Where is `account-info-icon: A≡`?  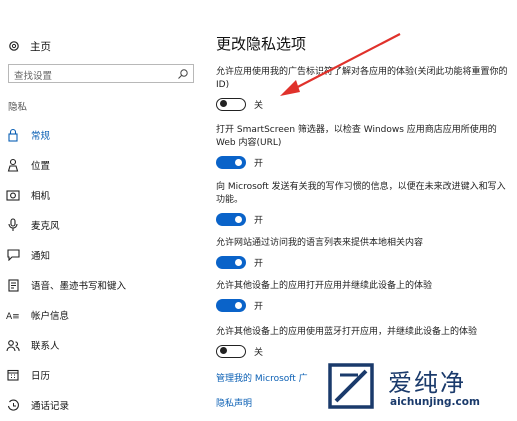 account-info-icon: A≡ is located at coordinates (13, 316).